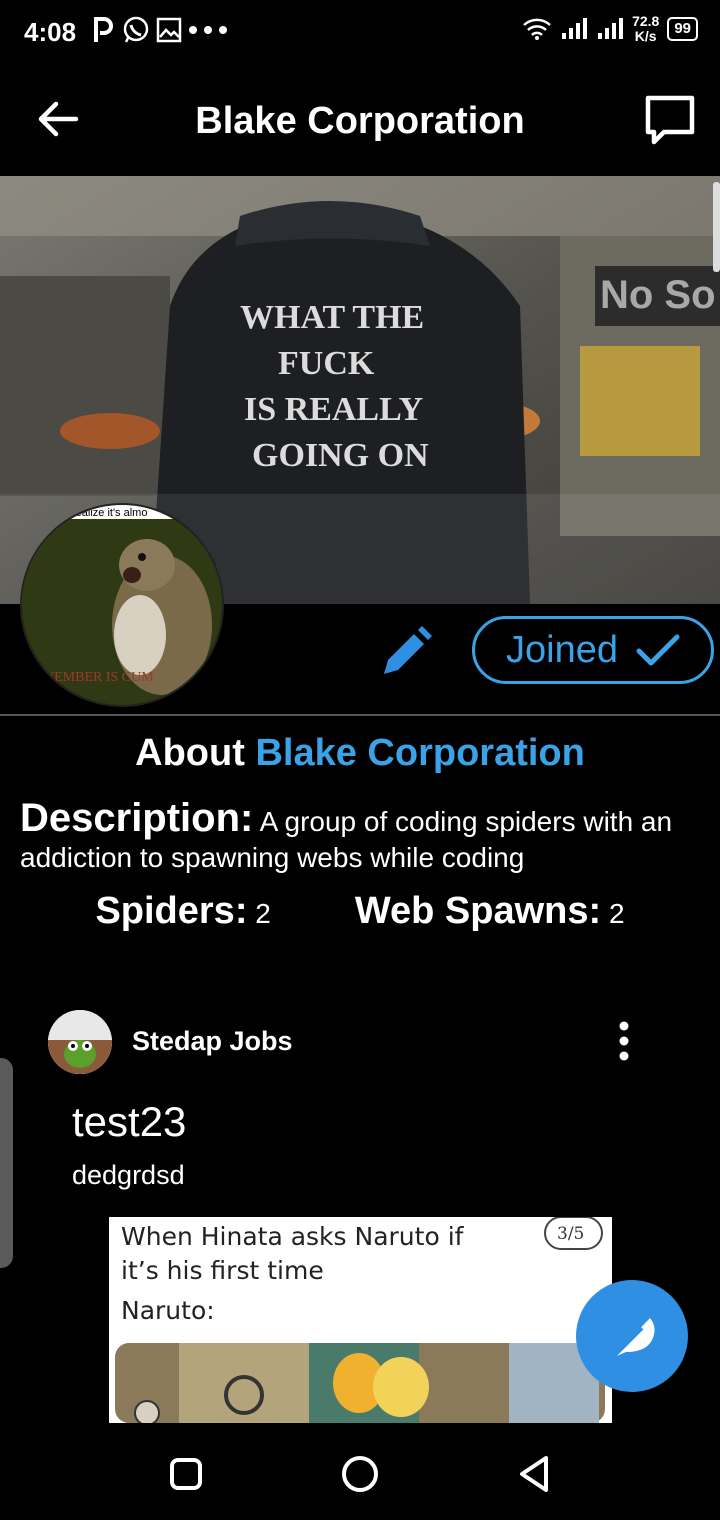 The height and width of the screenshot is (1520, 720). Describe the element at coordinates (716, 227) in the screenshot. I see `scrollbar` at that location.